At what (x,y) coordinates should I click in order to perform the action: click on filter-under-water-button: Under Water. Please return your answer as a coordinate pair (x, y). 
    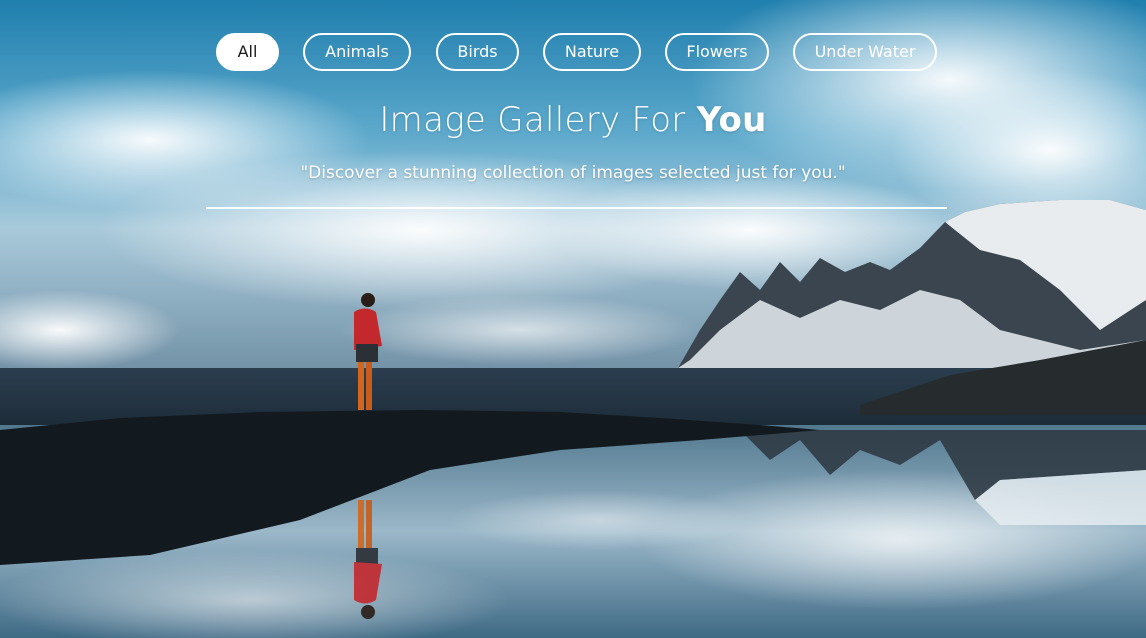
    Looking at the image, I should click on (865, 52).